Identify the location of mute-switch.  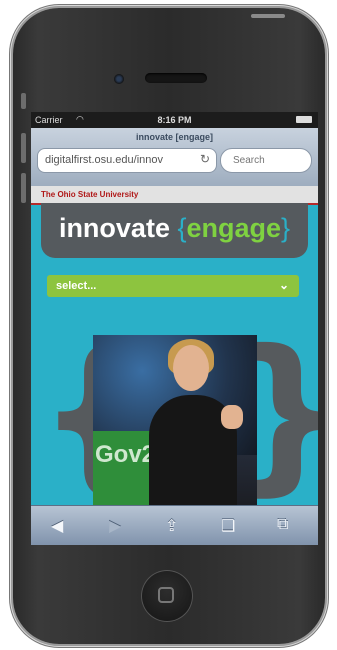
(23, 101).